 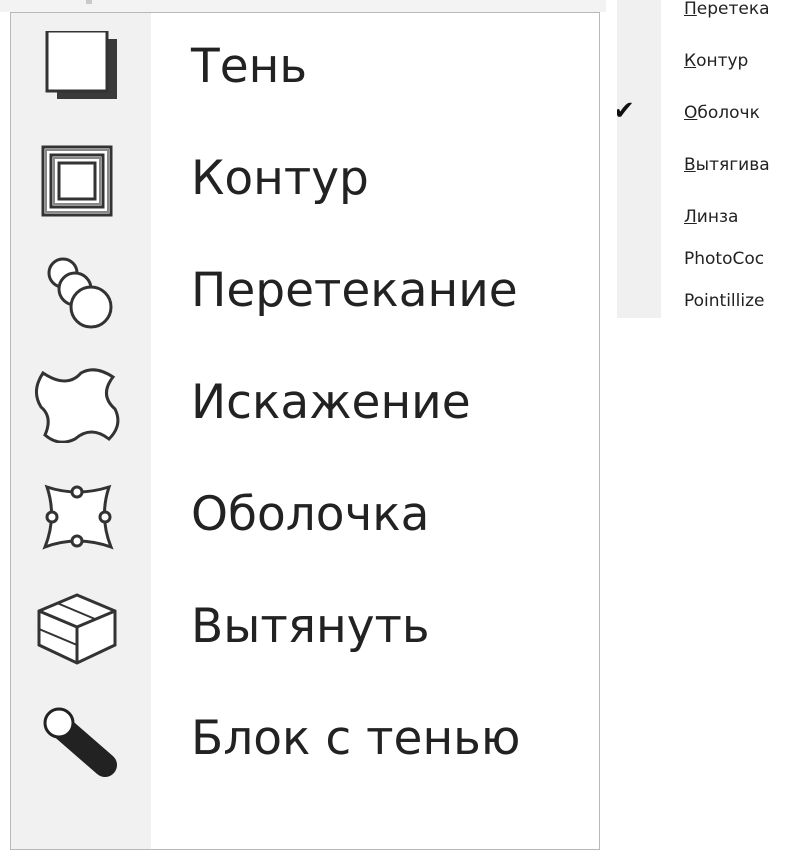 I want to click on menu-item-extrude: Вытянуть, so click(x=305, y=629).